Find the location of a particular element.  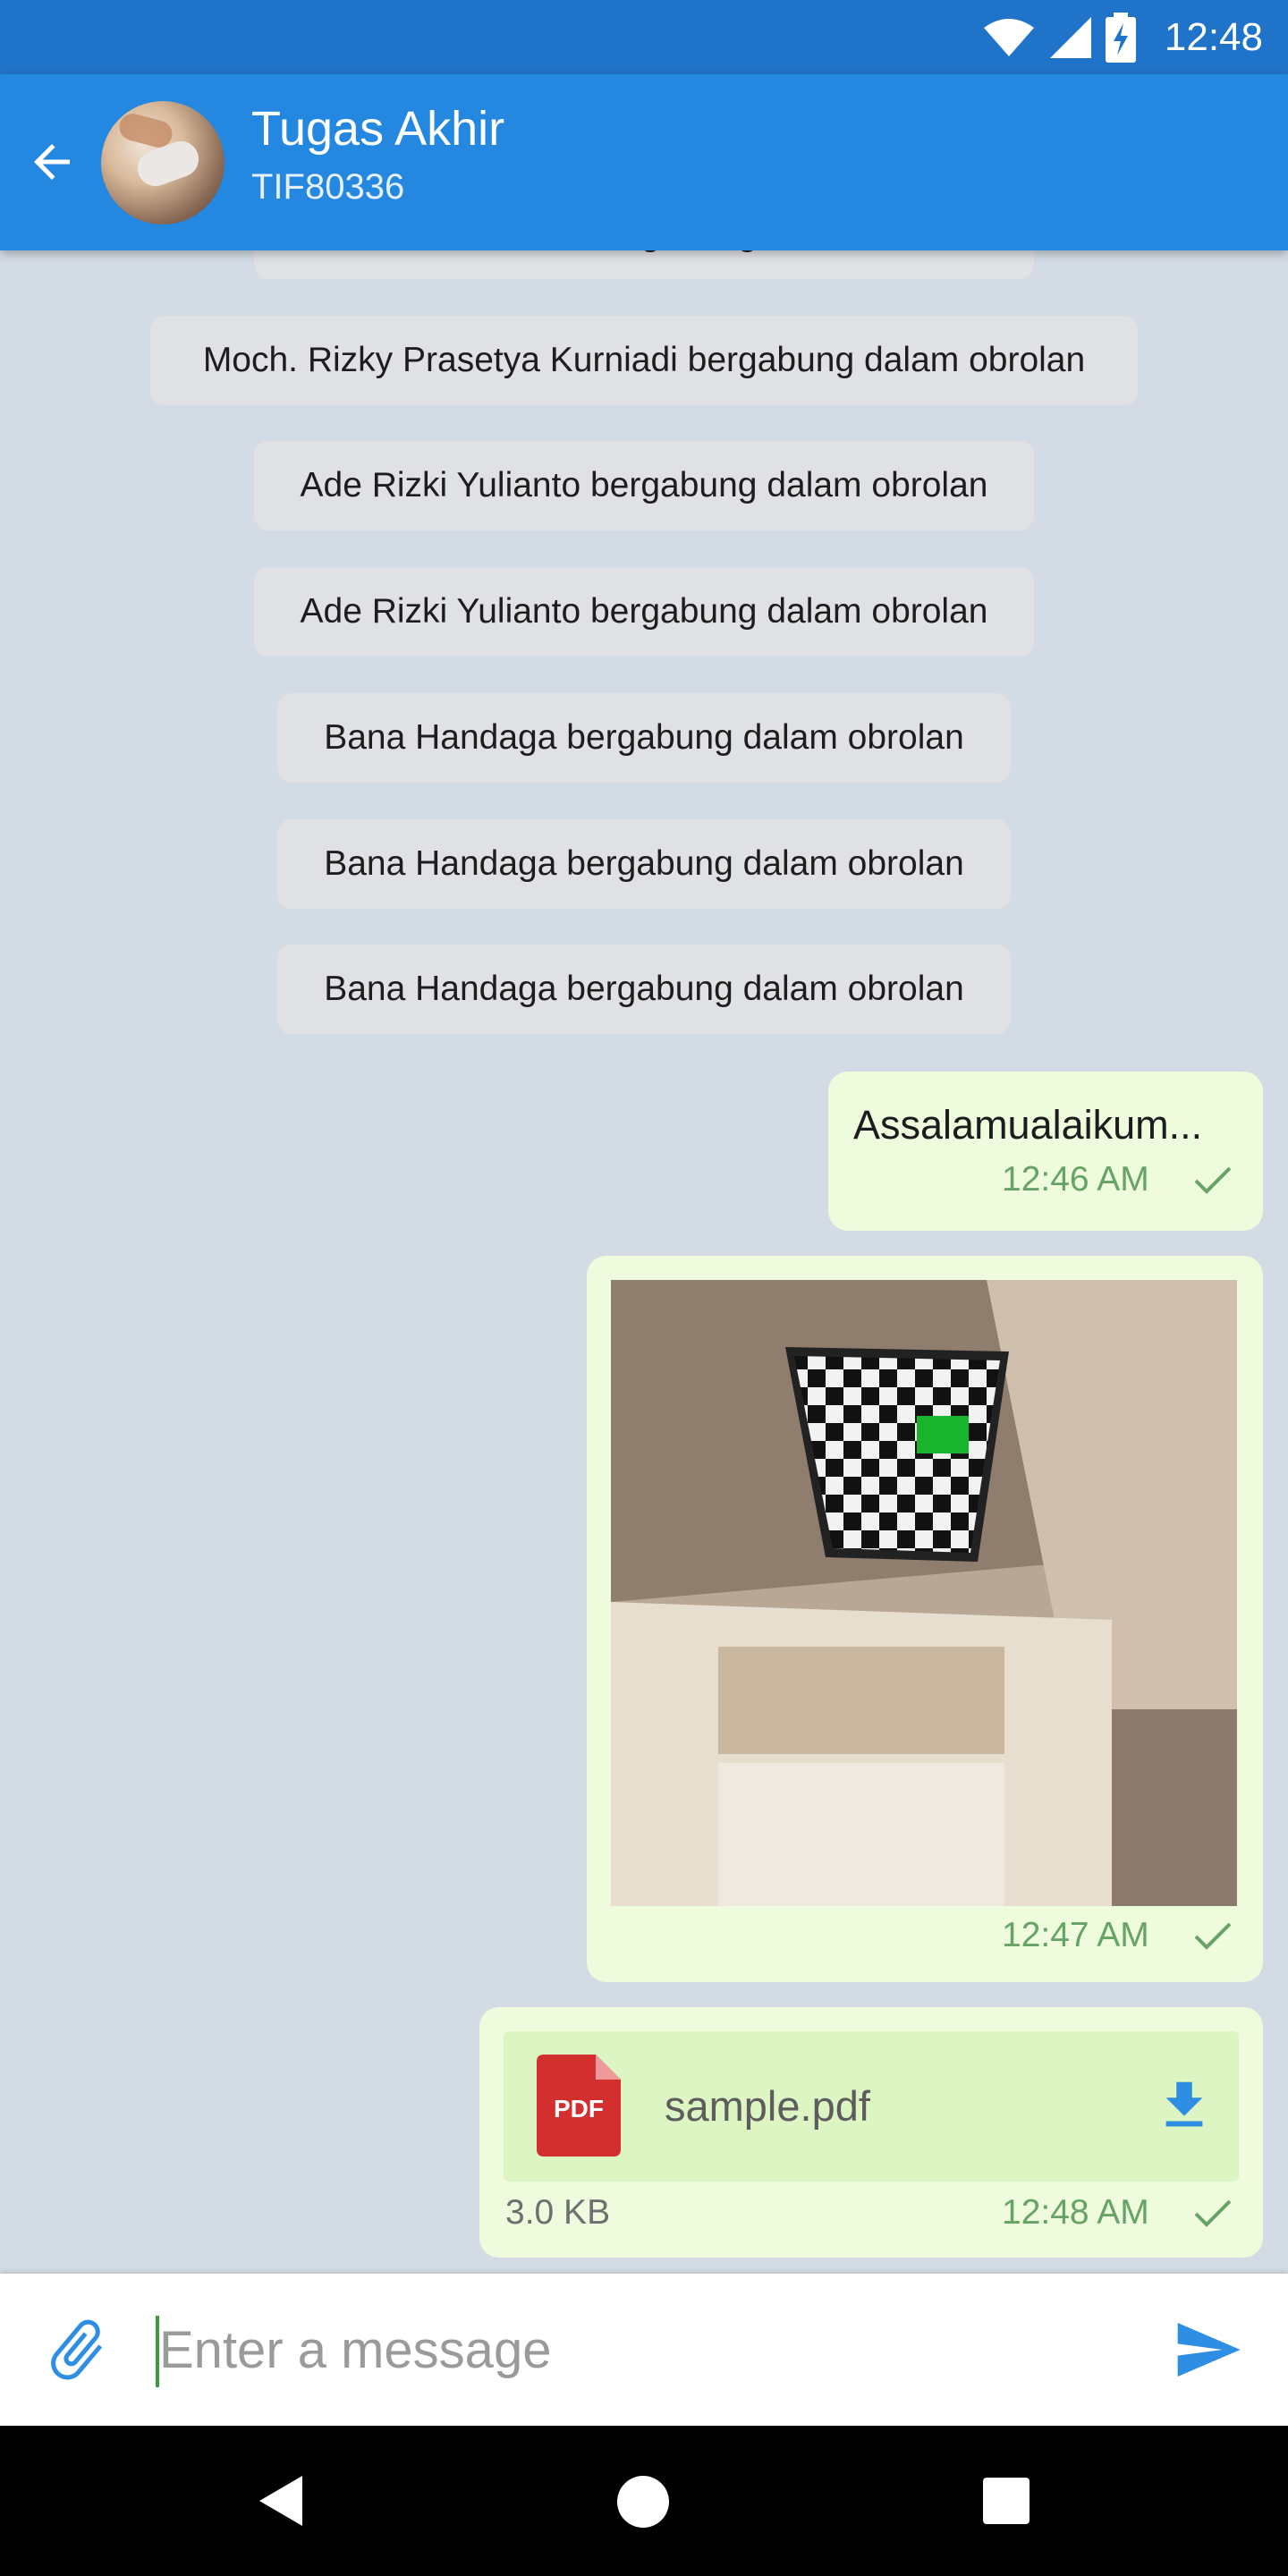

download-icon is located at coordinates (1184, 2105).